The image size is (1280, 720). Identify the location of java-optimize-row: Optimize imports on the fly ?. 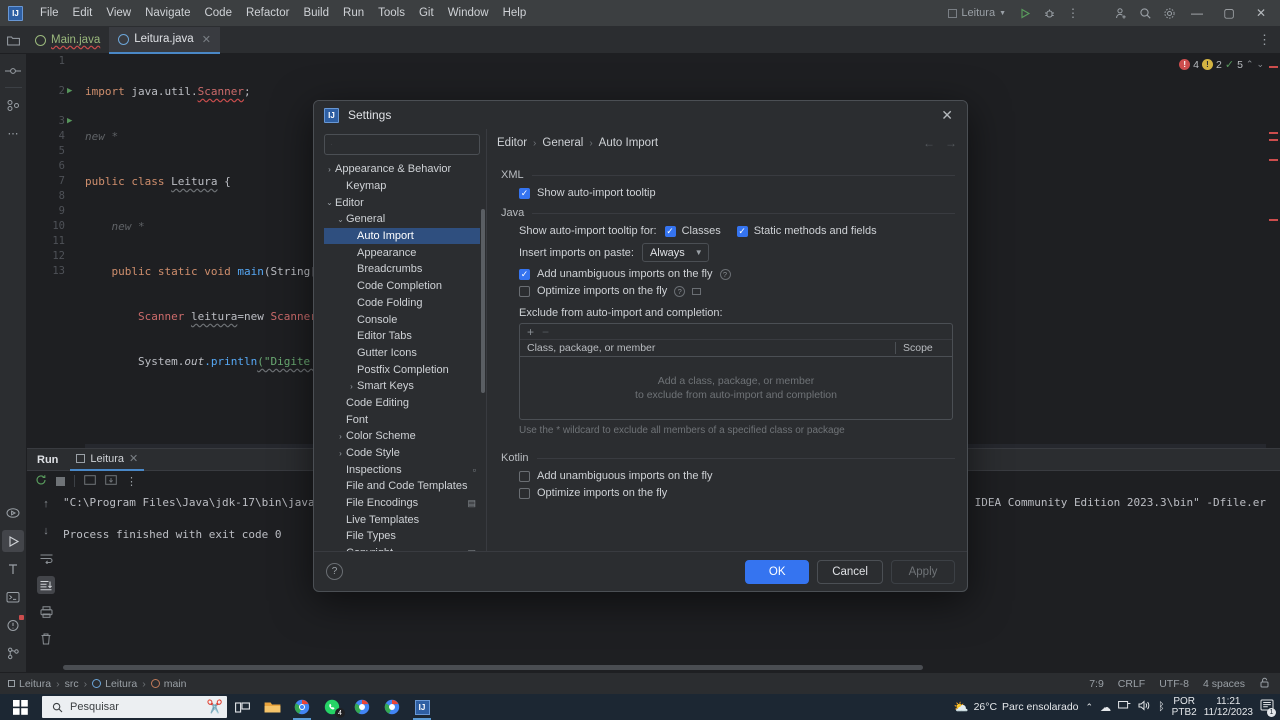
(737, 291).